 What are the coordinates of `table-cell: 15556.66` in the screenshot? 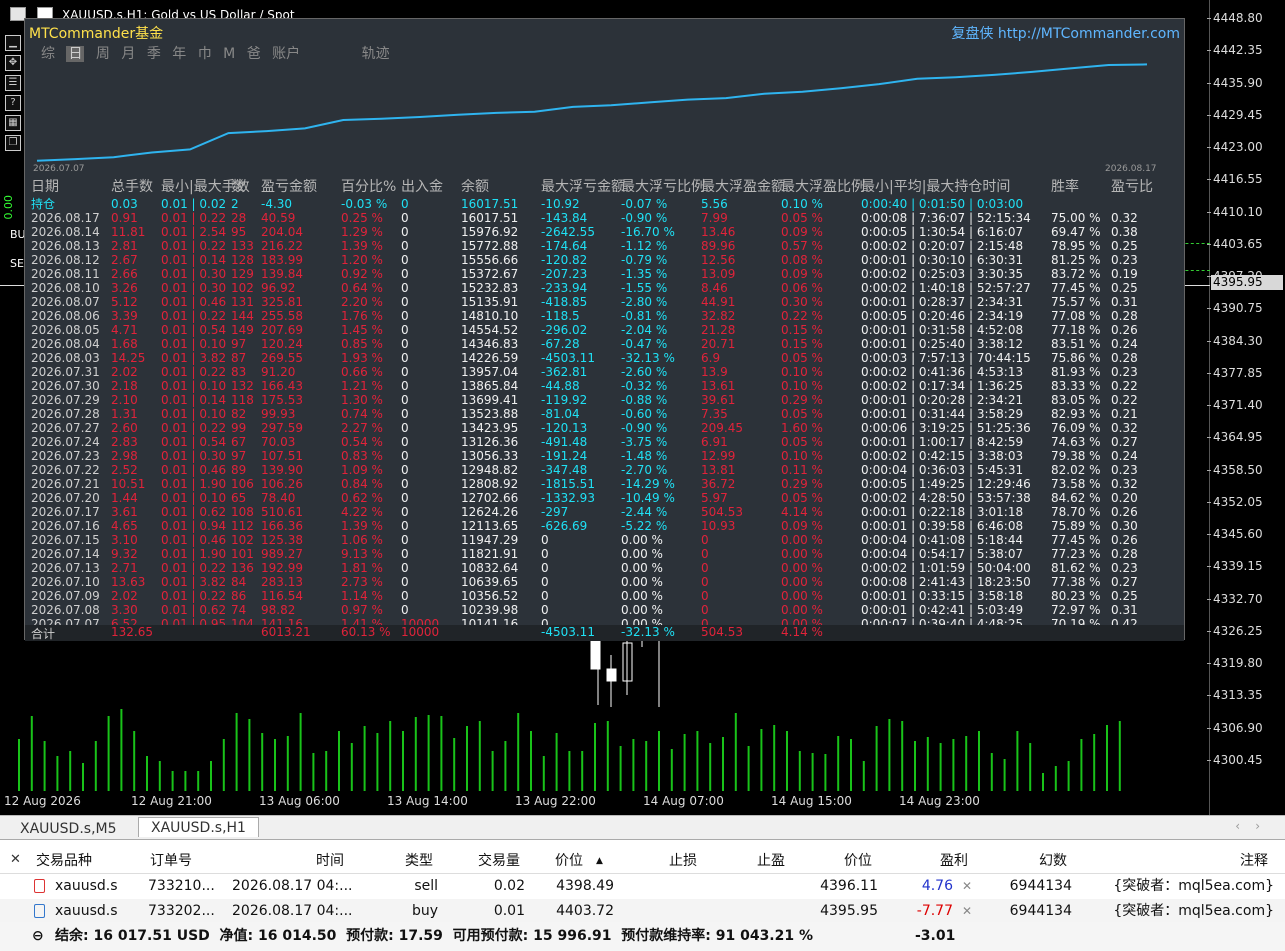 It's located at (490, 260).